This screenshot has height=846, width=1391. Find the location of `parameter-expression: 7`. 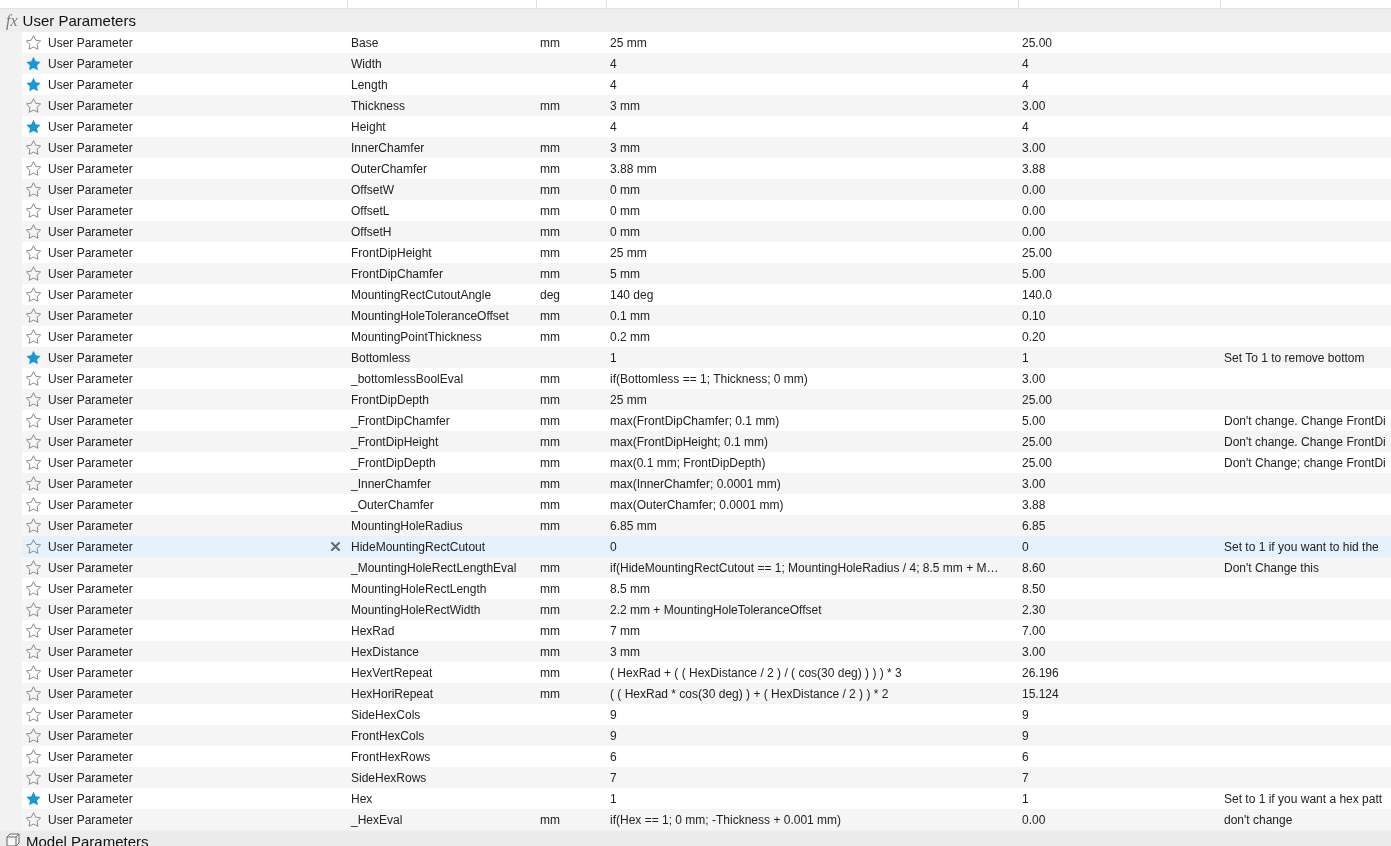

parameter-expression: 7 is located at coordinates (613, 777).